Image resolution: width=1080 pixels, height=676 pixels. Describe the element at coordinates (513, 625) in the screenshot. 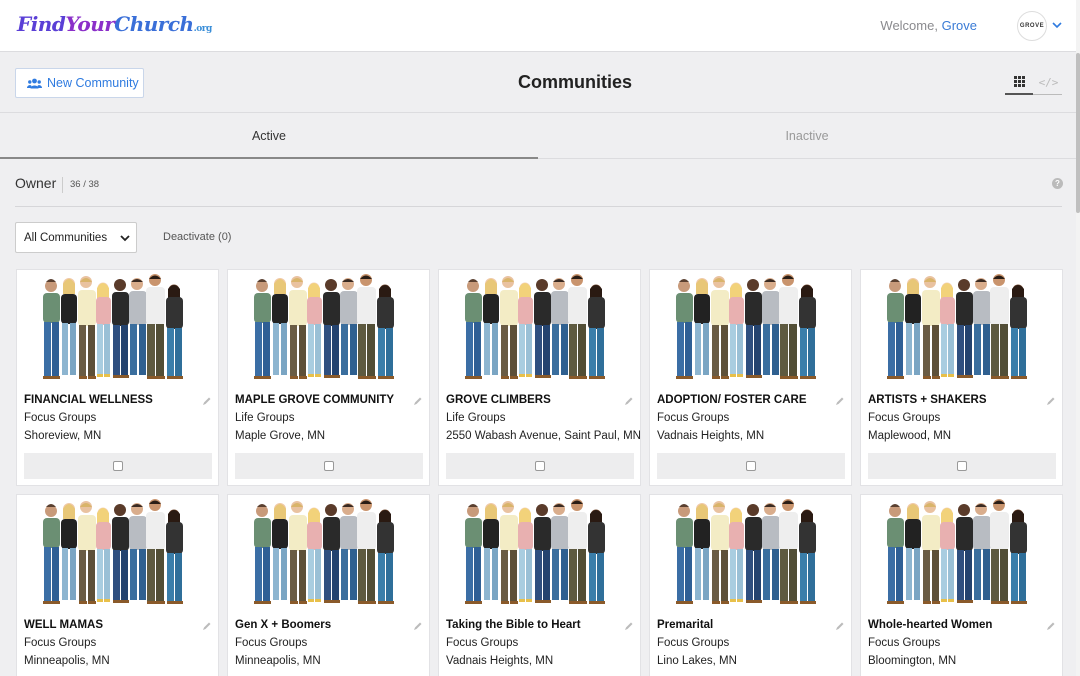

I see `community-name: Taking the Bible to Heart` at that location.